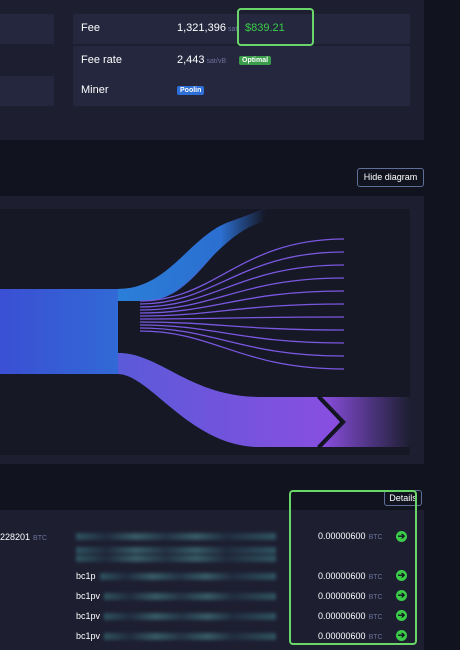 The image size is (460, 650). What do you see at coordinates (40, 538) in the screenshot?
I see `input-unit: BTC` at bounding box center [40, 538].